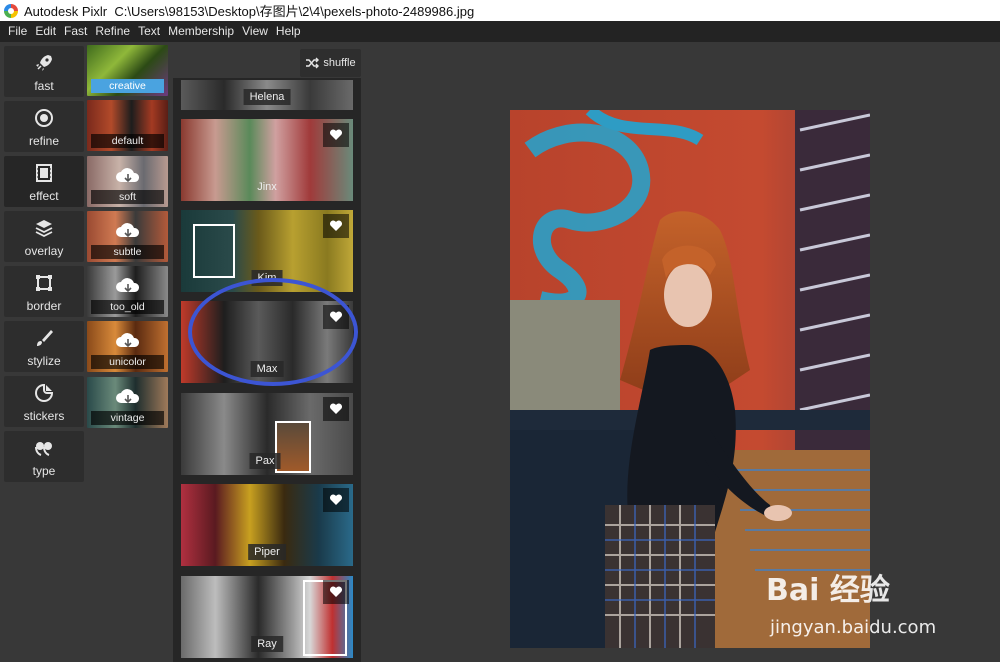  What do you see at coordinates (44, 361) in the screenshot?
I see `category-label: stylize` at bounding box center [44, 361].